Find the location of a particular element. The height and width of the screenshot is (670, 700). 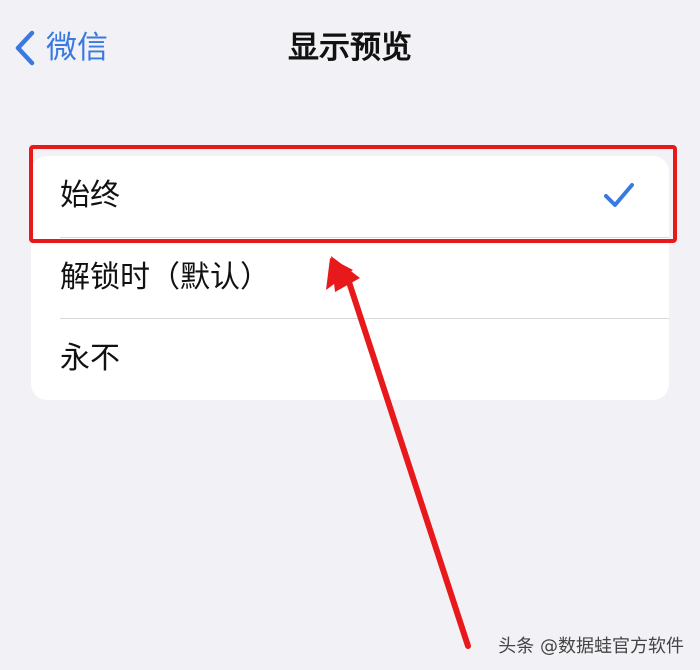

annotation-arrow is located at coordinates (398, 452).